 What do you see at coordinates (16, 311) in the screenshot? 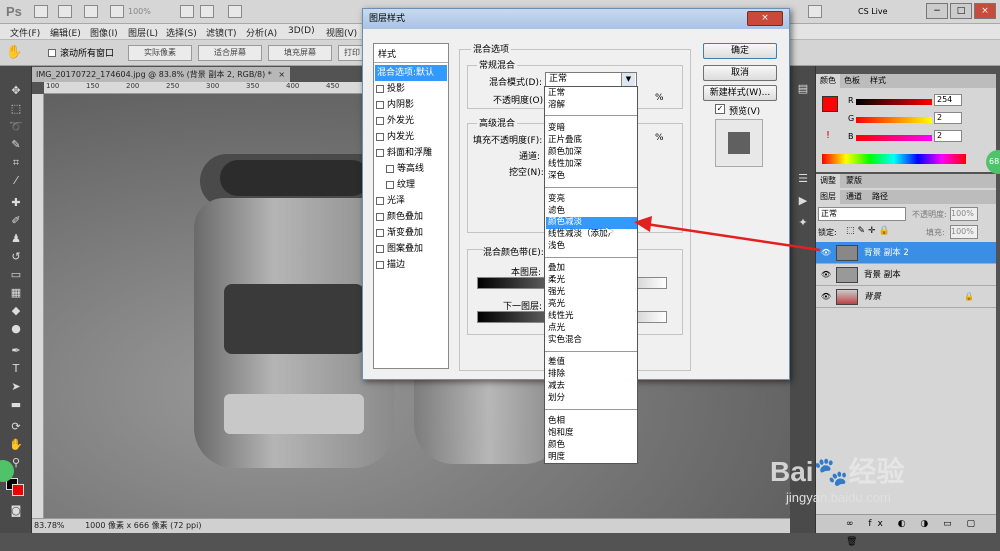
I see `blur-tool-icon: ◆` at bounding box center [16, 311].